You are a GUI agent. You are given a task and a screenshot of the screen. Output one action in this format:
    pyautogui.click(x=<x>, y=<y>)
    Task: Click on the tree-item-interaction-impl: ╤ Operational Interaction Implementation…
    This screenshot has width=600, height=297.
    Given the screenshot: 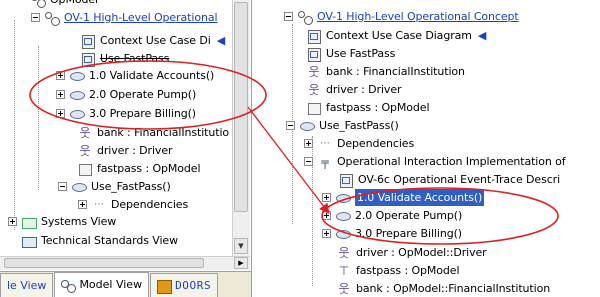 What is the action you would take?
    pyautogui.click(x=435, y=161)
    